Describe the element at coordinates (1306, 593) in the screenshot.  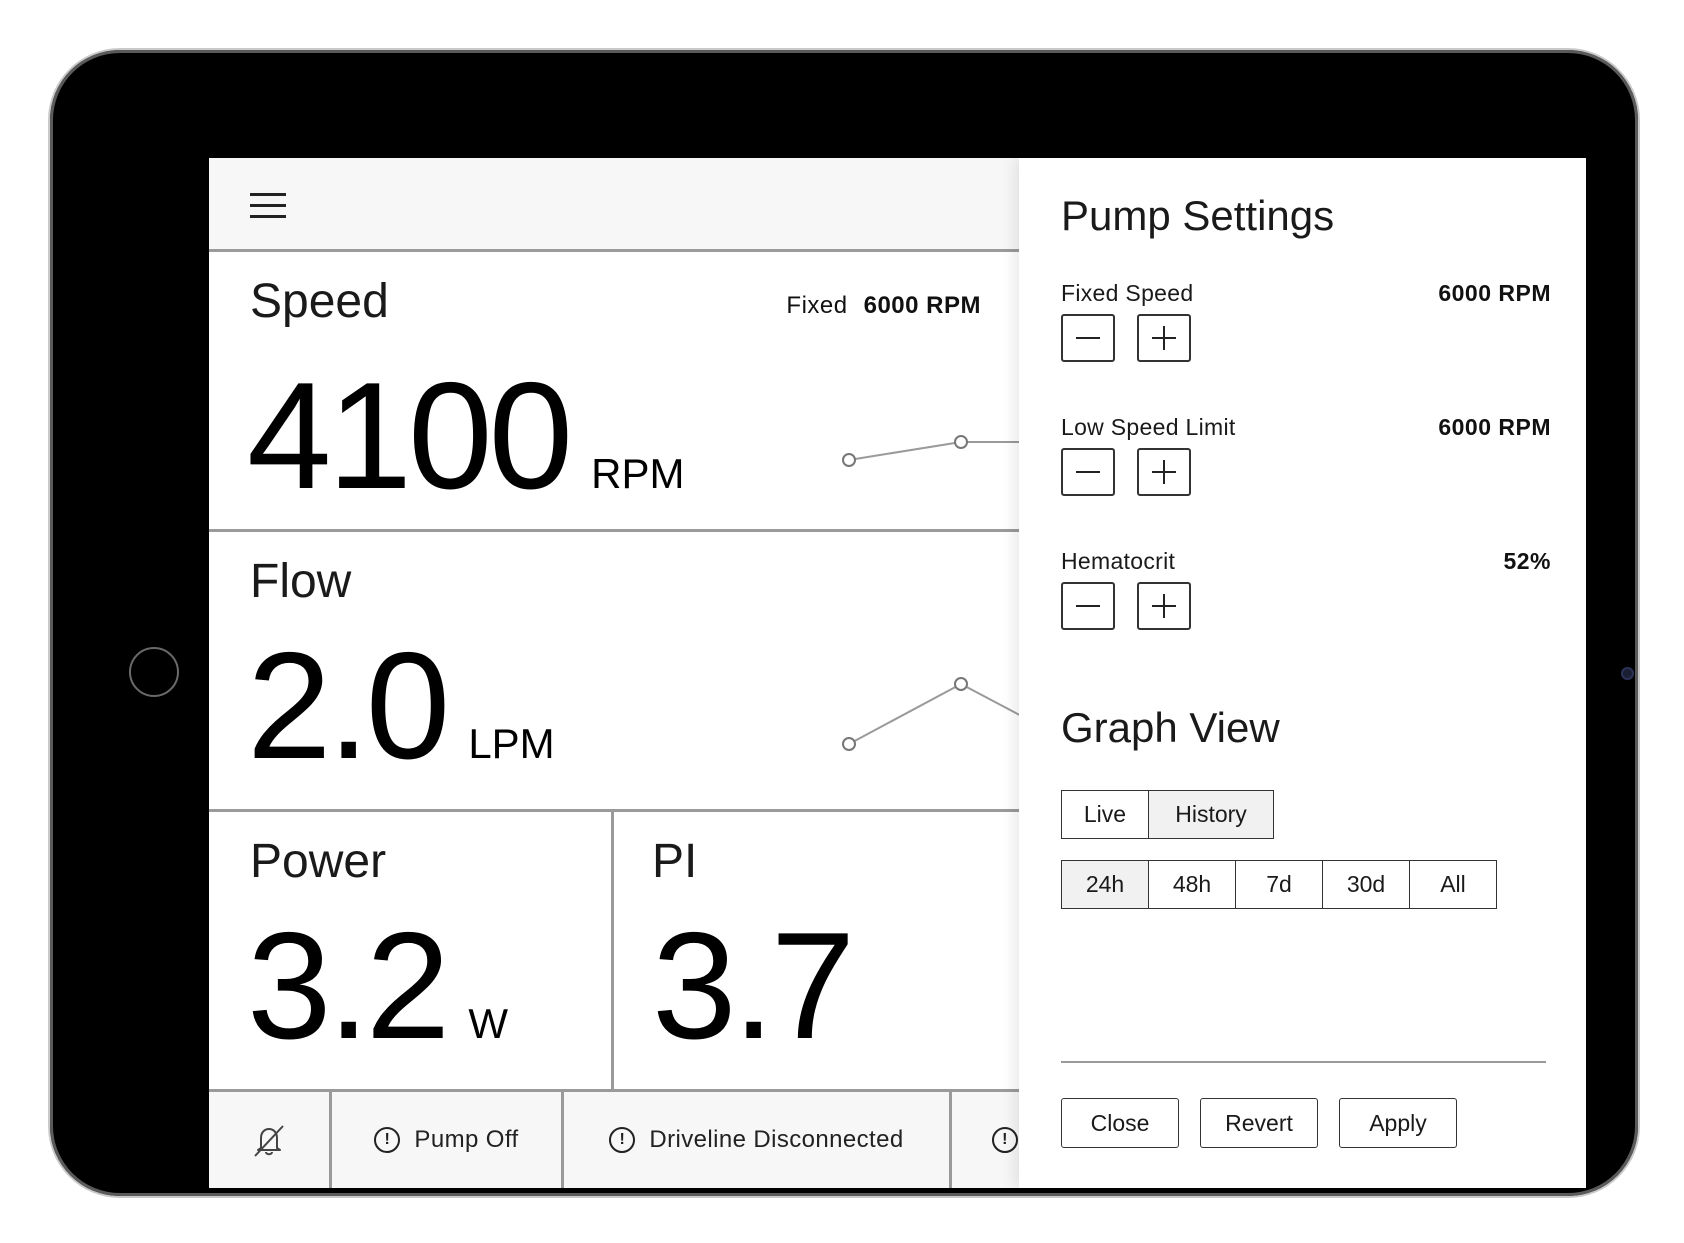
I see `setting-hematocrit: Hematocrit 52%` at that location.